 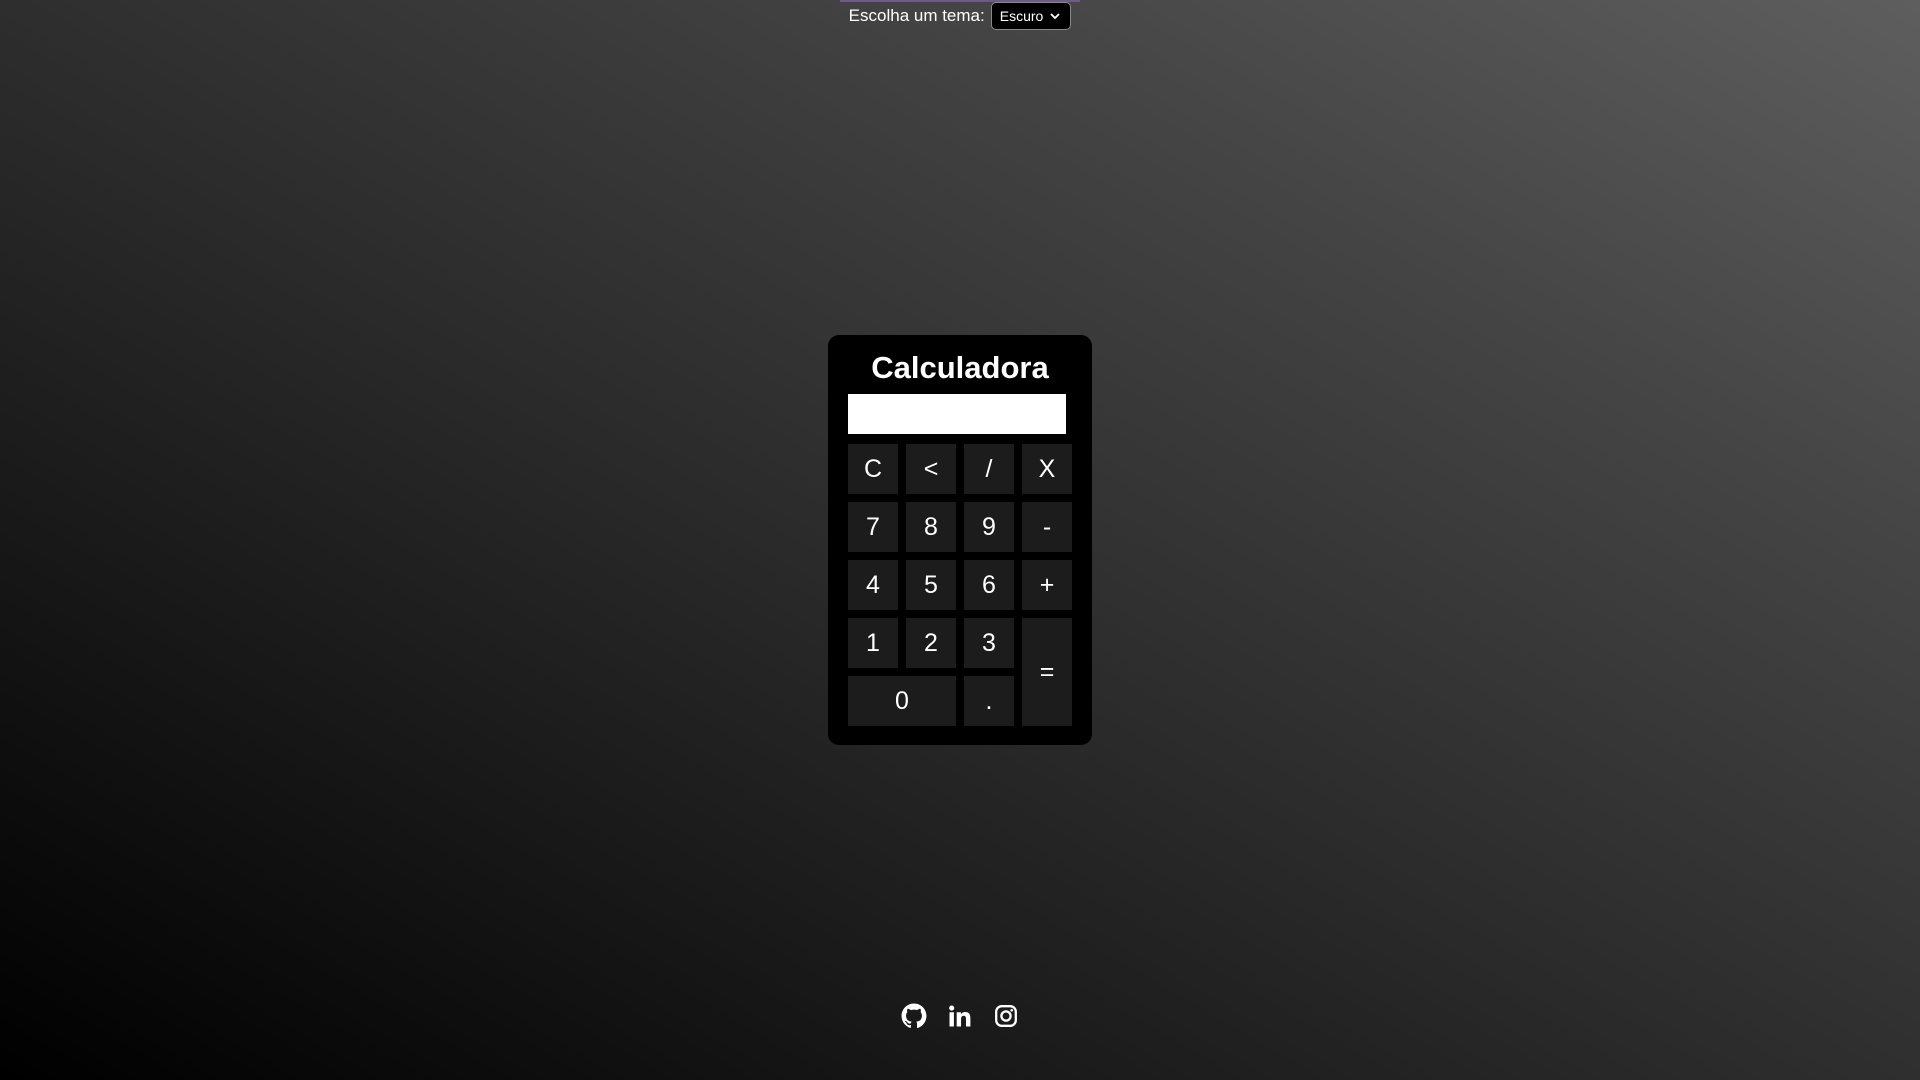 I want to click on keypad: C < / X 7 8 9 - 4 5 6 + 1 2 3 = 0 ., so click(x=960, y=585).